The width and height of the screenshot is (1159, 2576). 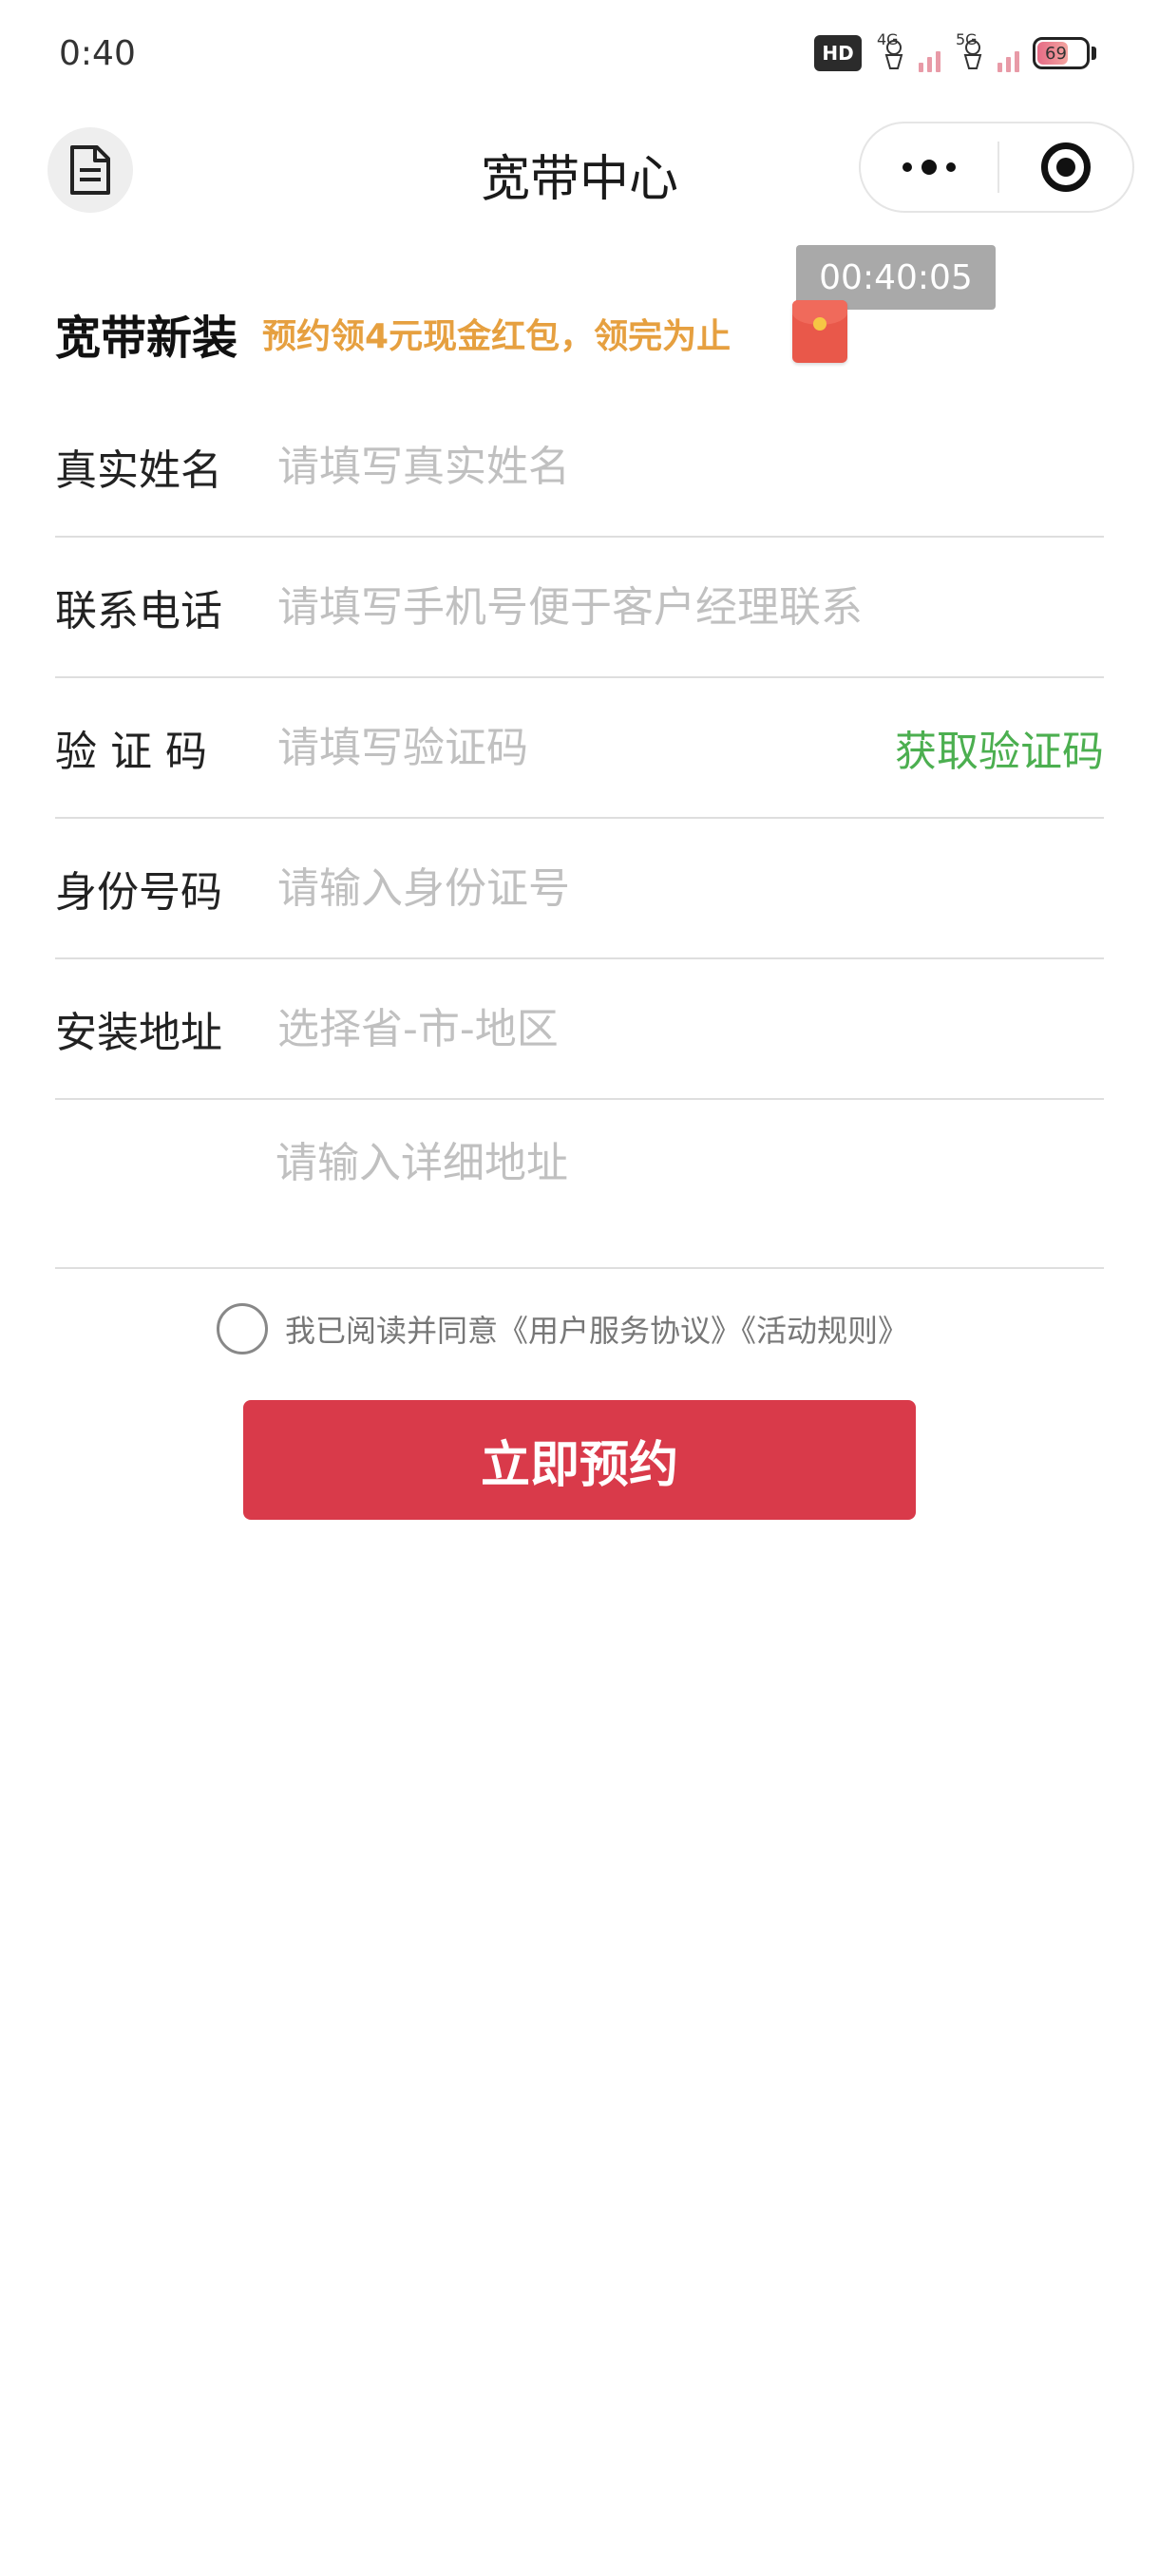 What do you see at coordinates (907, 51) in the screenshot?
I see `signal-4g-icon: 4G` at bounding box center [907, 51].